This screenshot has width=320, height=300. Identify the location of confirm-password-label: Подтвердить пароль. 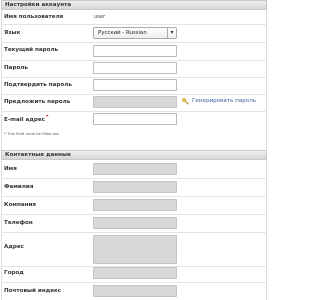
(38, 85).